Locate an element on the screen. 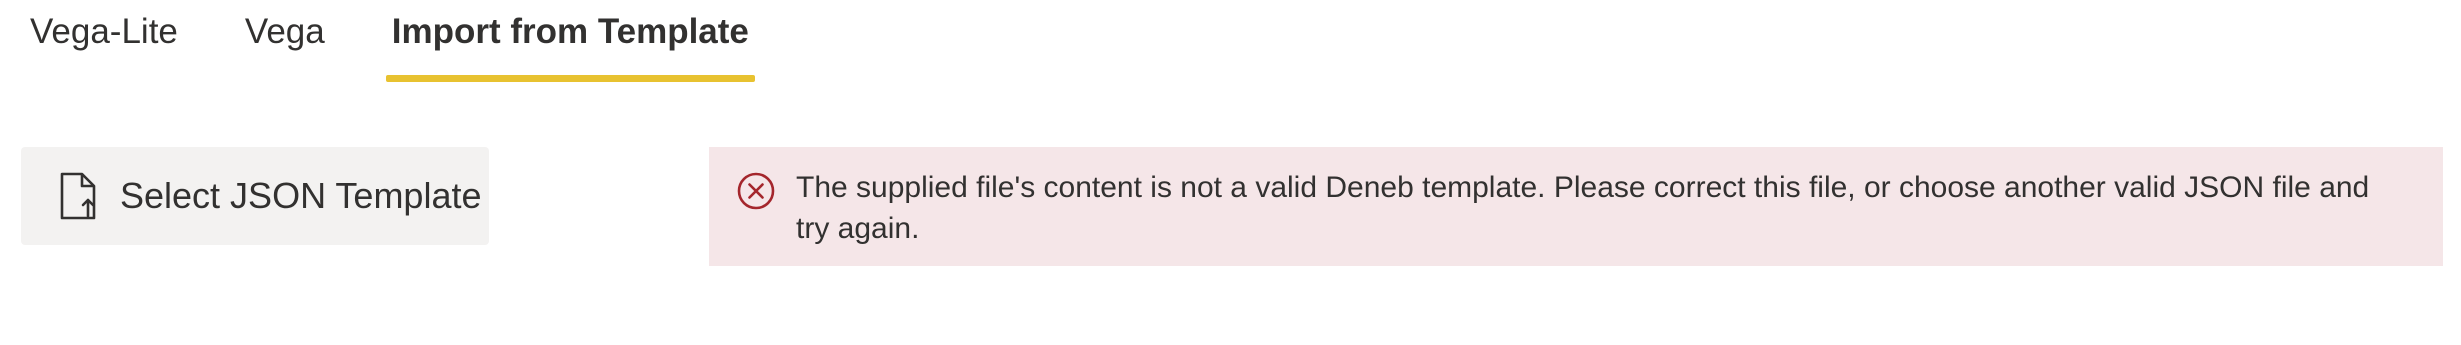  pivot-tabs: Vega-Lite Vega Import from Template is located at coordinates (393, 45).